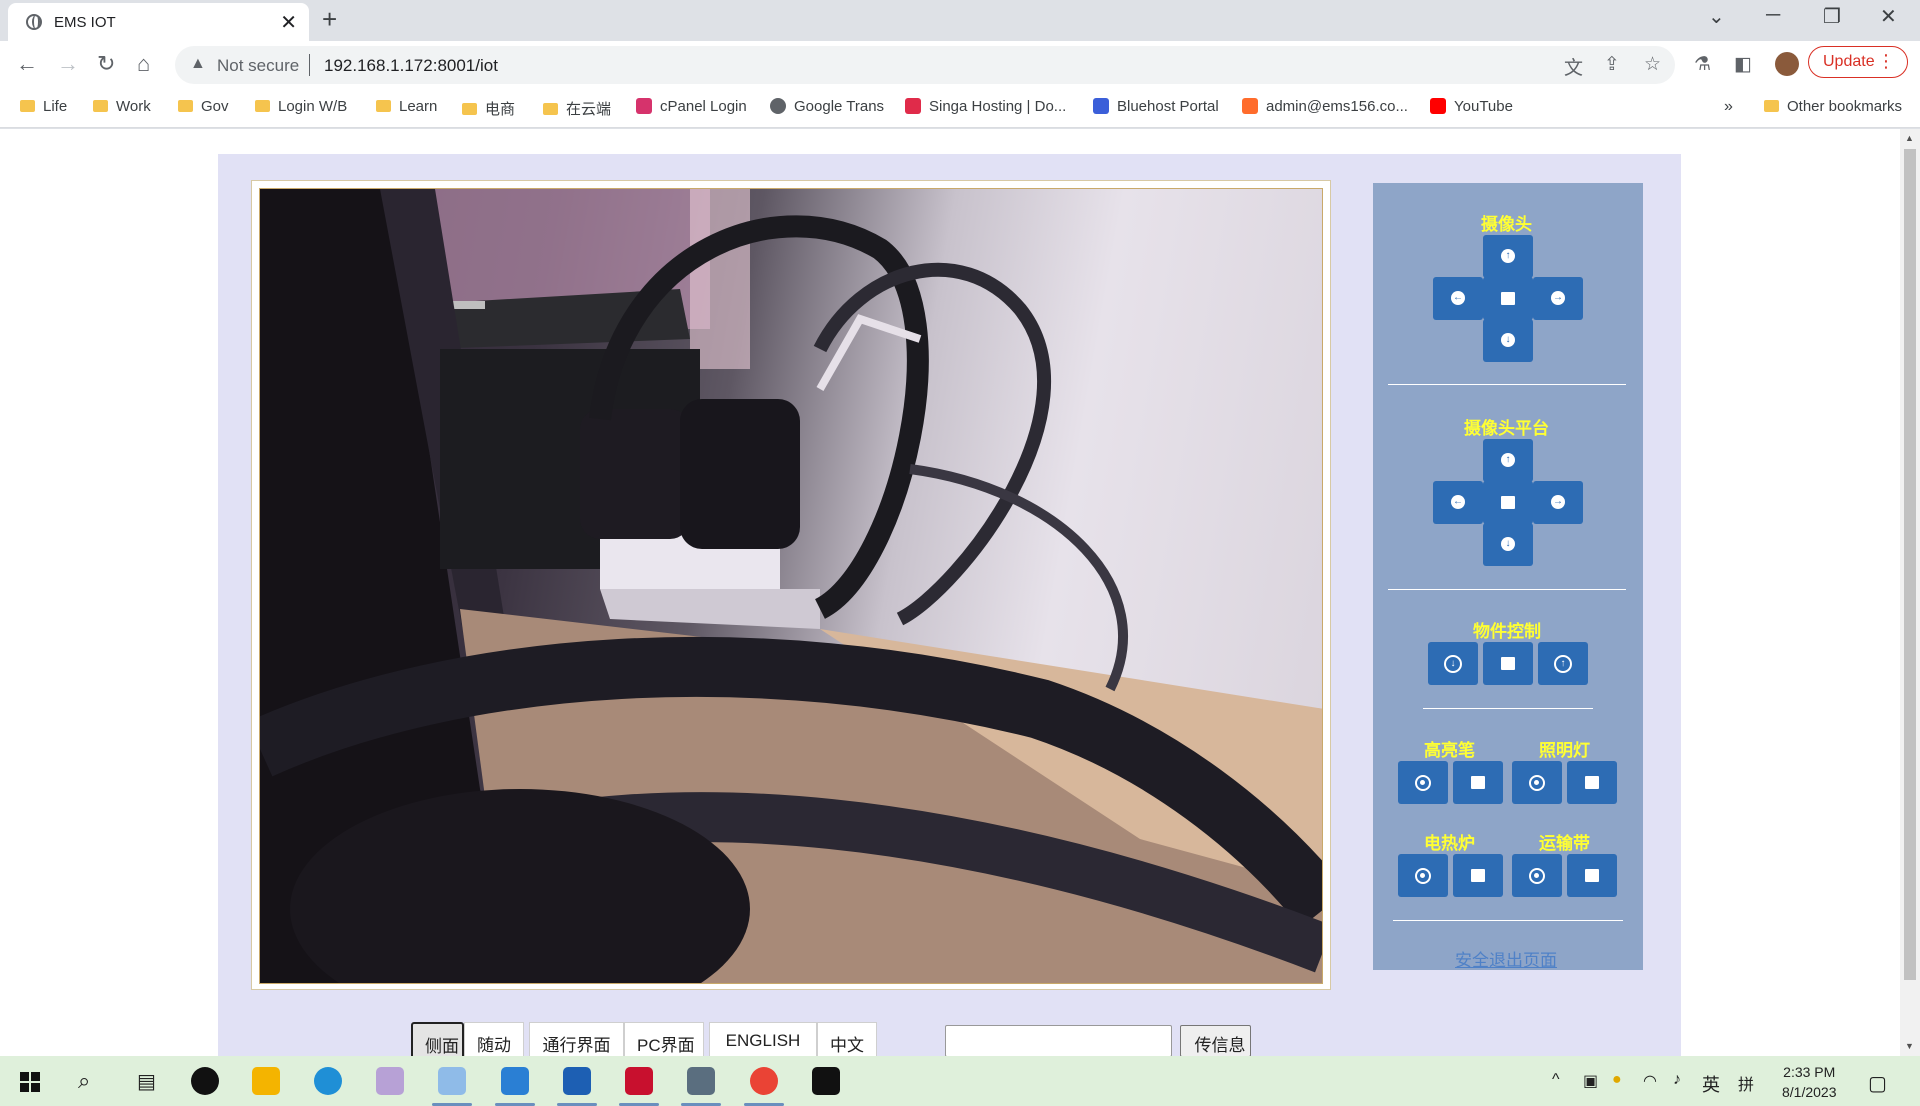  Describe the element at coordinates (1910, 564) in the screenshot. I see `scrollbar-thumb` at that location.